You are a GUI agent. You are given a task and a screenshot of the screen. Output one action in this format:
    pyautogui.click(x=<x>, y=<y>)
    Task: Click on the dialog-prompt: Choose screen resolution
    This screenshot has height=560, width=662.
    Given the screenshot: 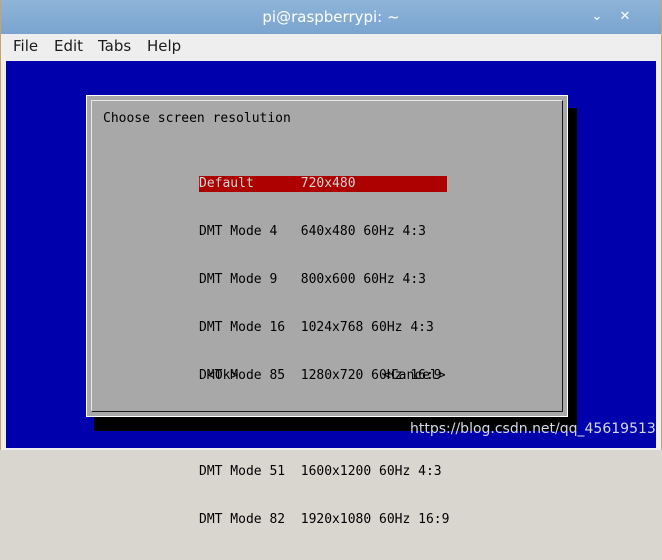 What is the action you would take?
    pyautogui.click(x=197, y=118)
    